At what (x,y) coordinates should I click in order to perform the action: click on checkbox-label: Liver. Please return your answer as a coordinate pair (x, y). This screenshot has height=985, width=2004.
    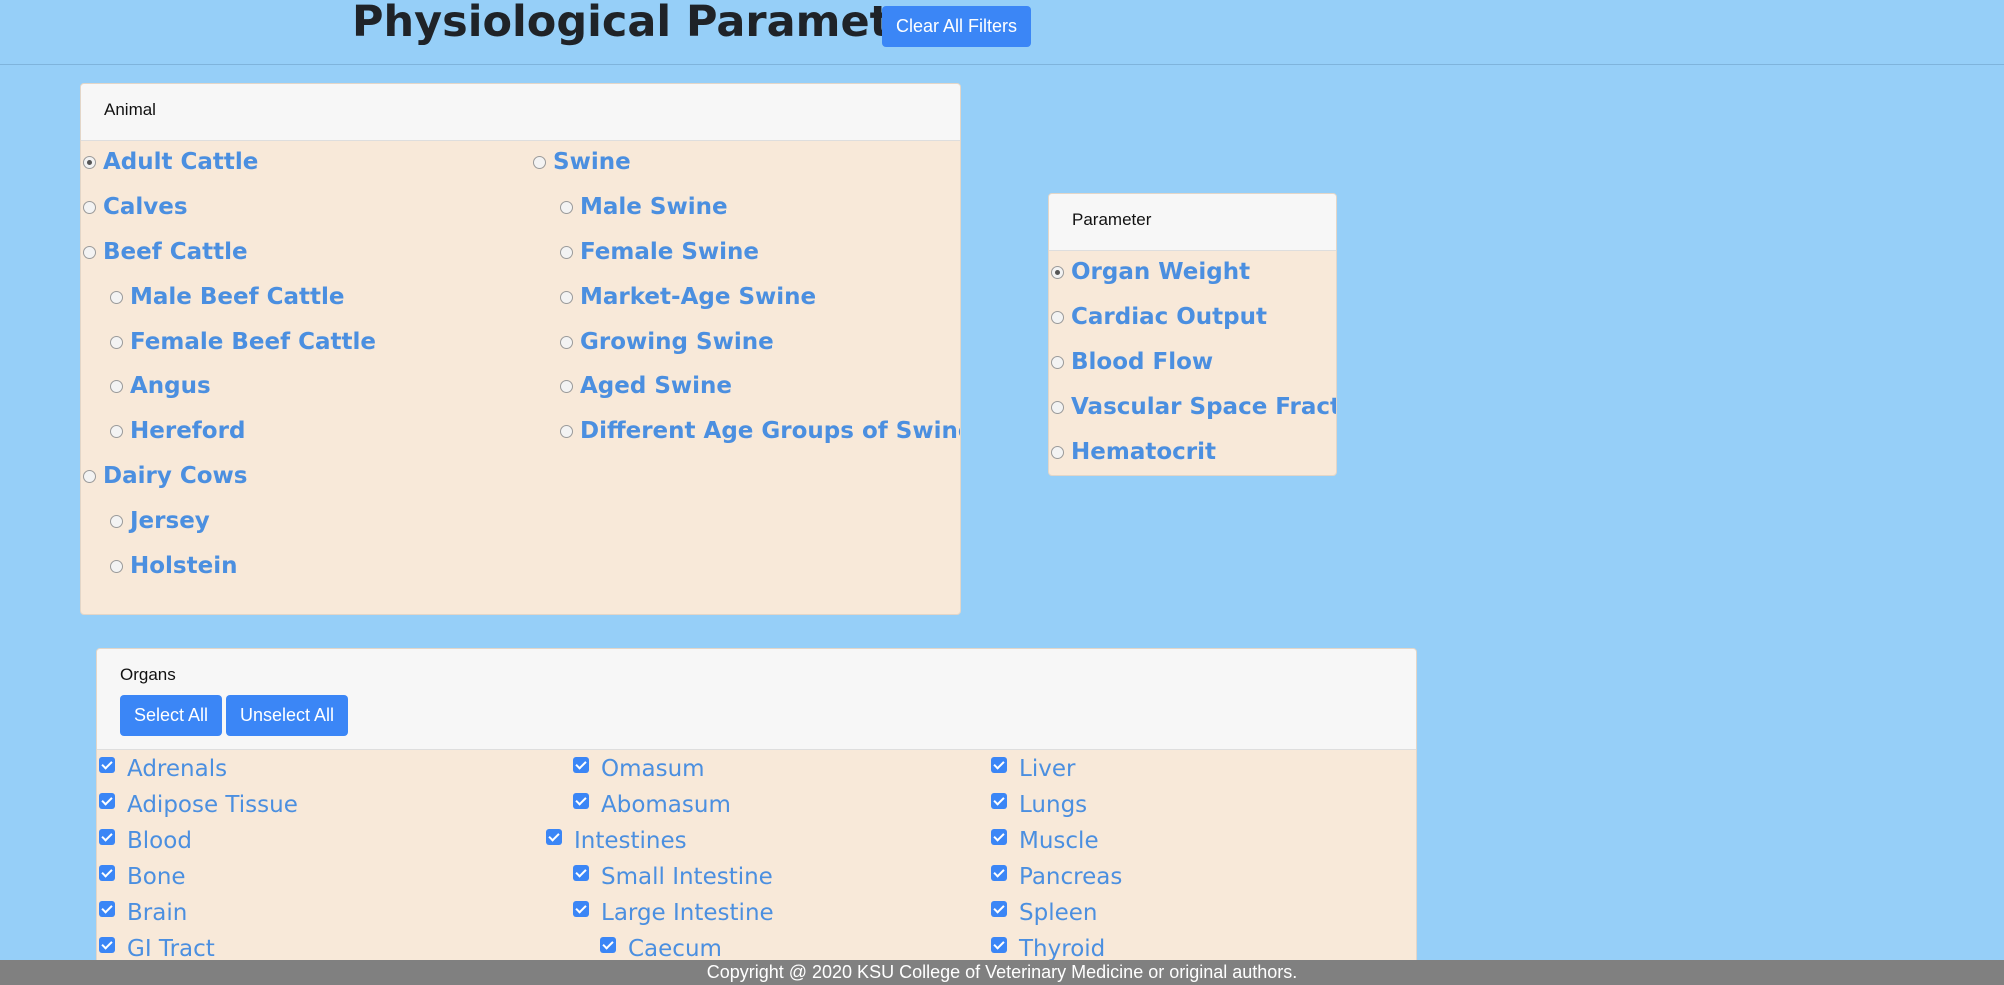
    Looking at the image, I should click on (1047, 769).